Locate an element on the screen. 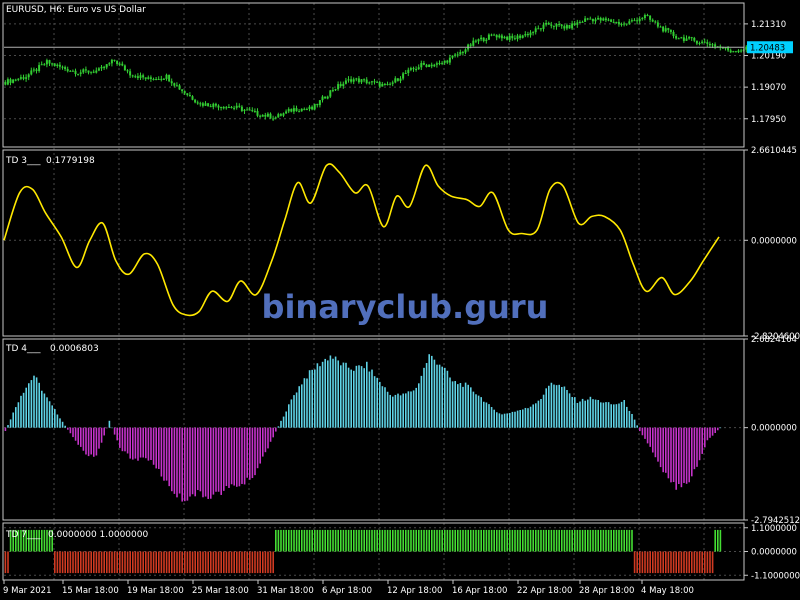 The width and height of the screenshot is (800, 600). time-tick-label: 6 Apr 18:00 is located at coordinates (347, 591).